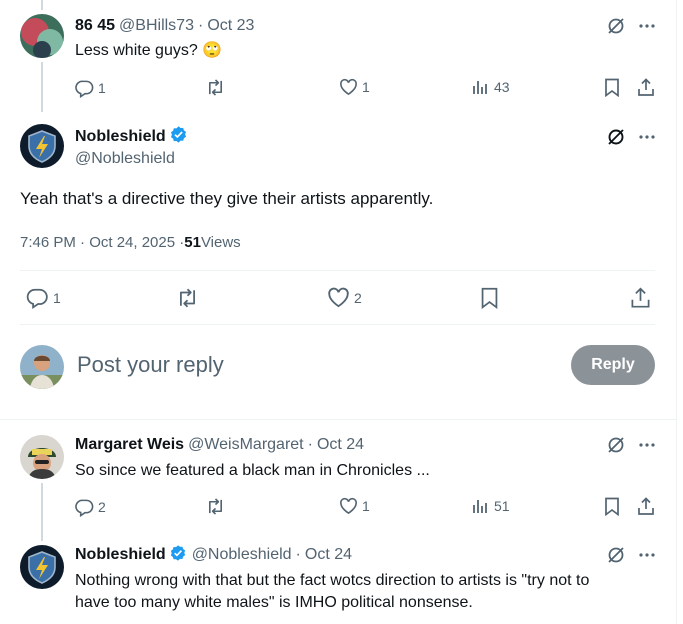 This screenshot has height=624, width=683. What do you see at coordinates (95, 26) in the screenshot?
I see `author-name: 86 45` at bounding box center [95, 26].